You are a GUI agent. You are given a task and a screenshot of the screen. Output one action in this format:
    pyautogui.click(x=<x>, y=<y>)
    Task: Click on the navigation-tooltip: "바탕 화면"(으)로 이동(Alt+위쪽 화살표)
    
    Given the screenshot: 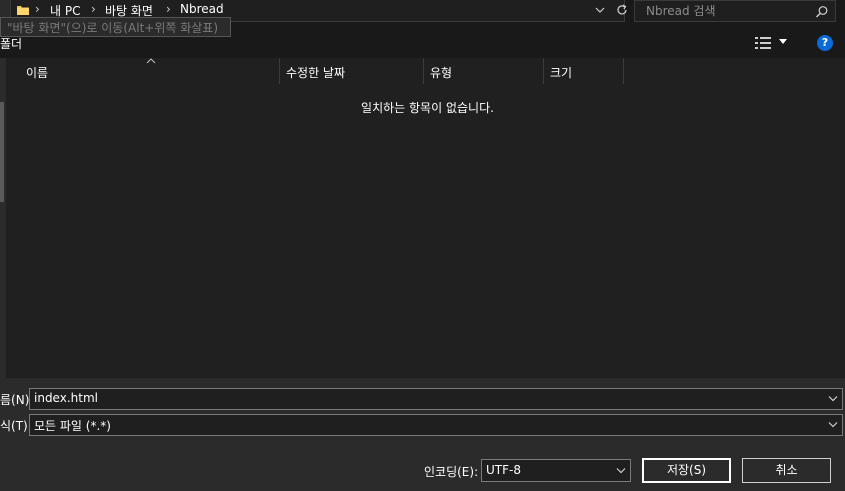 What is the action you would take?
    pyautogui.click(x=115, y=27)
    